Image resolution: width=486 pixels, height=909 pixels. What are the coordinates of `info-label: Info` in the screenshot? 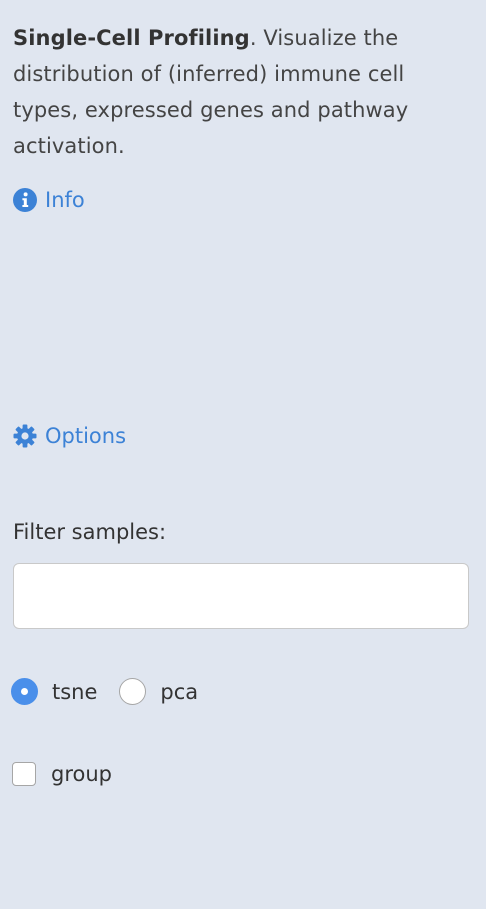 It's located at (65, 200).